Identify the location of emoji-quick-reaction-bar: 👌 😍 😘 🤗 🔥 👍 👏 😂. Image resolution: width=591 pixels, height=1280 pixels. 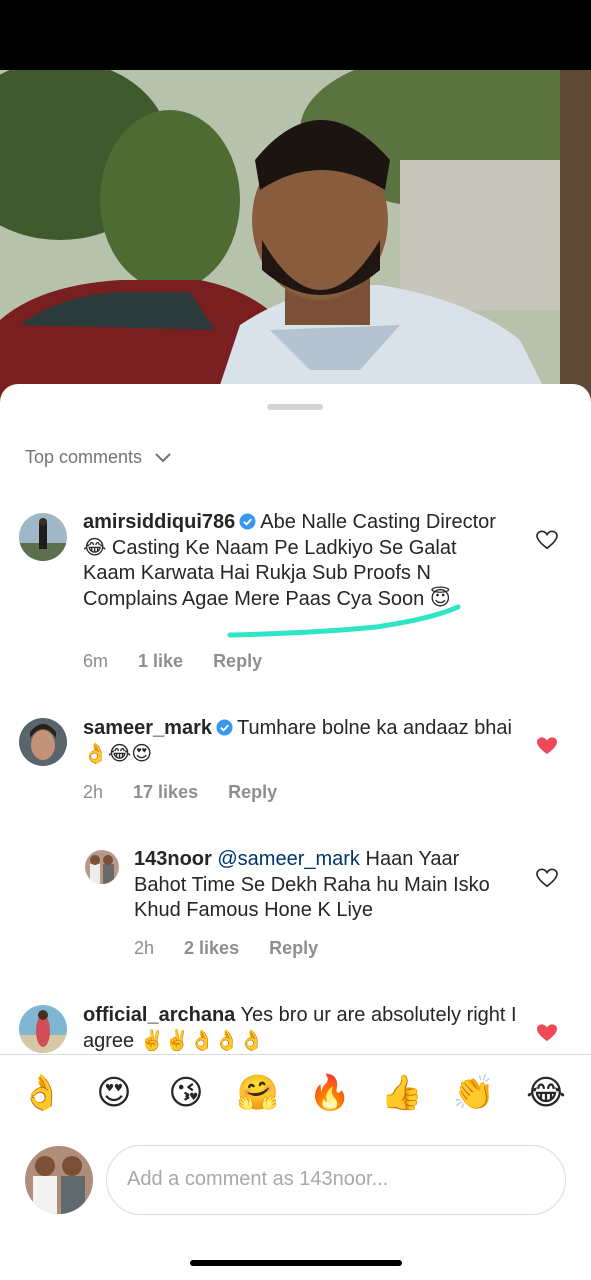
(295, 1092).